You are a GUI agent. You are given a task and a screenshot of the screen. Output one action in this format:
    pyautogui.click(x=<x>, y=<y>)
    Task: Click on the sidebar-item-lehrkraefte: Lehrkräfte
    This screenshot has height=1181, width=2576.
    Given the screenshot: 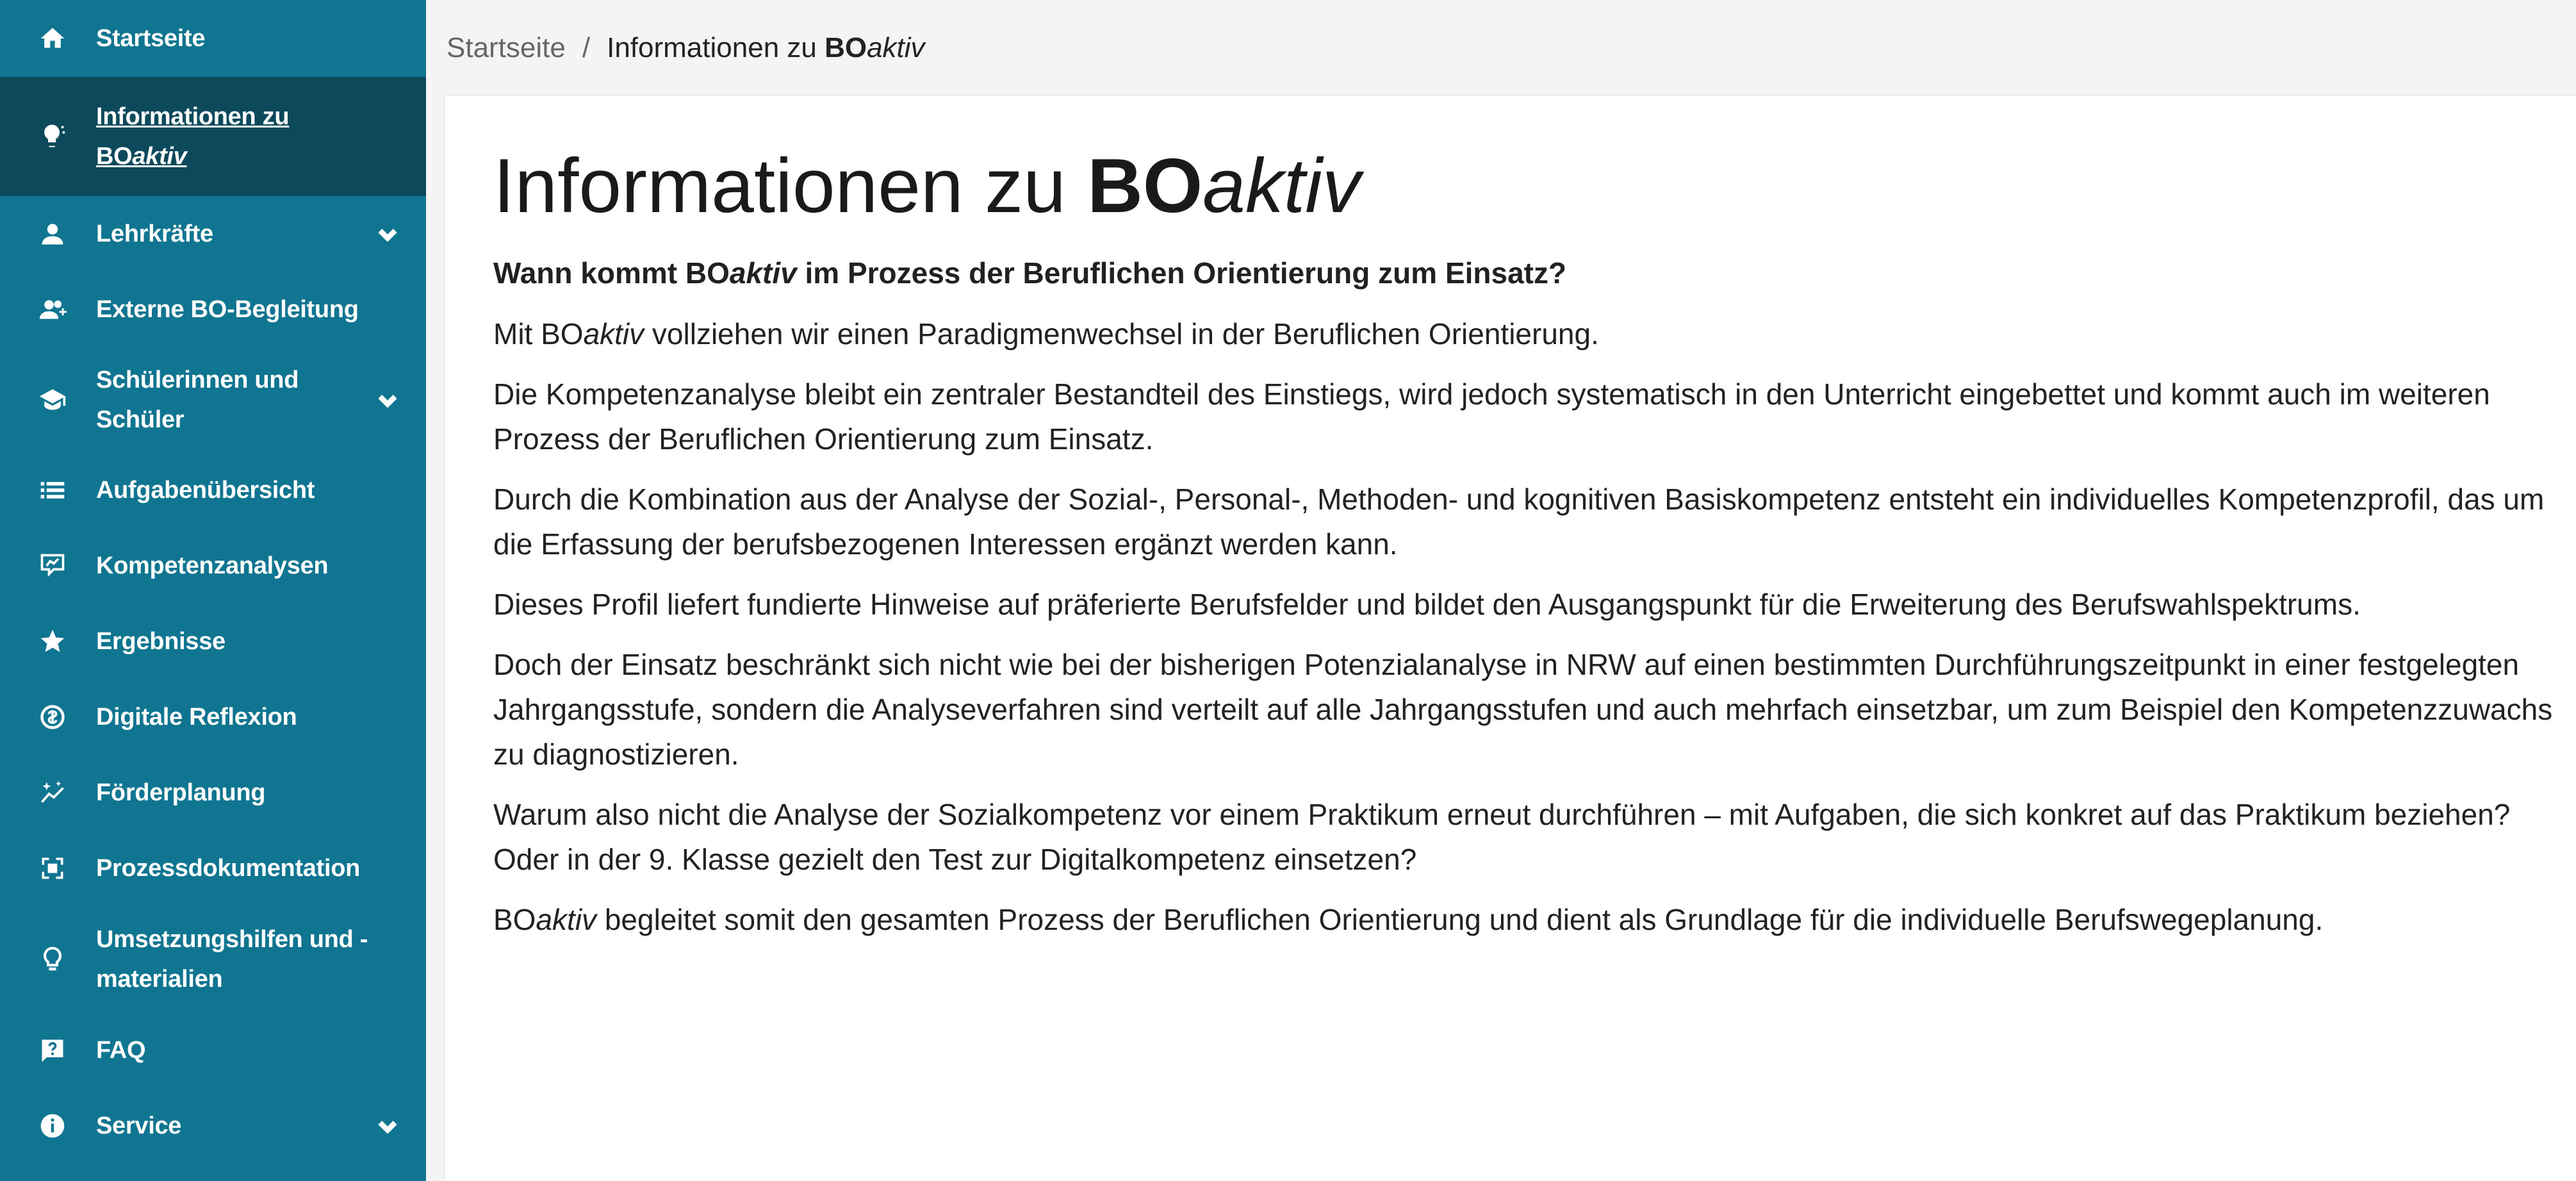 What is the action you would take?
    pyautogui.click(x=213, y=234)
    